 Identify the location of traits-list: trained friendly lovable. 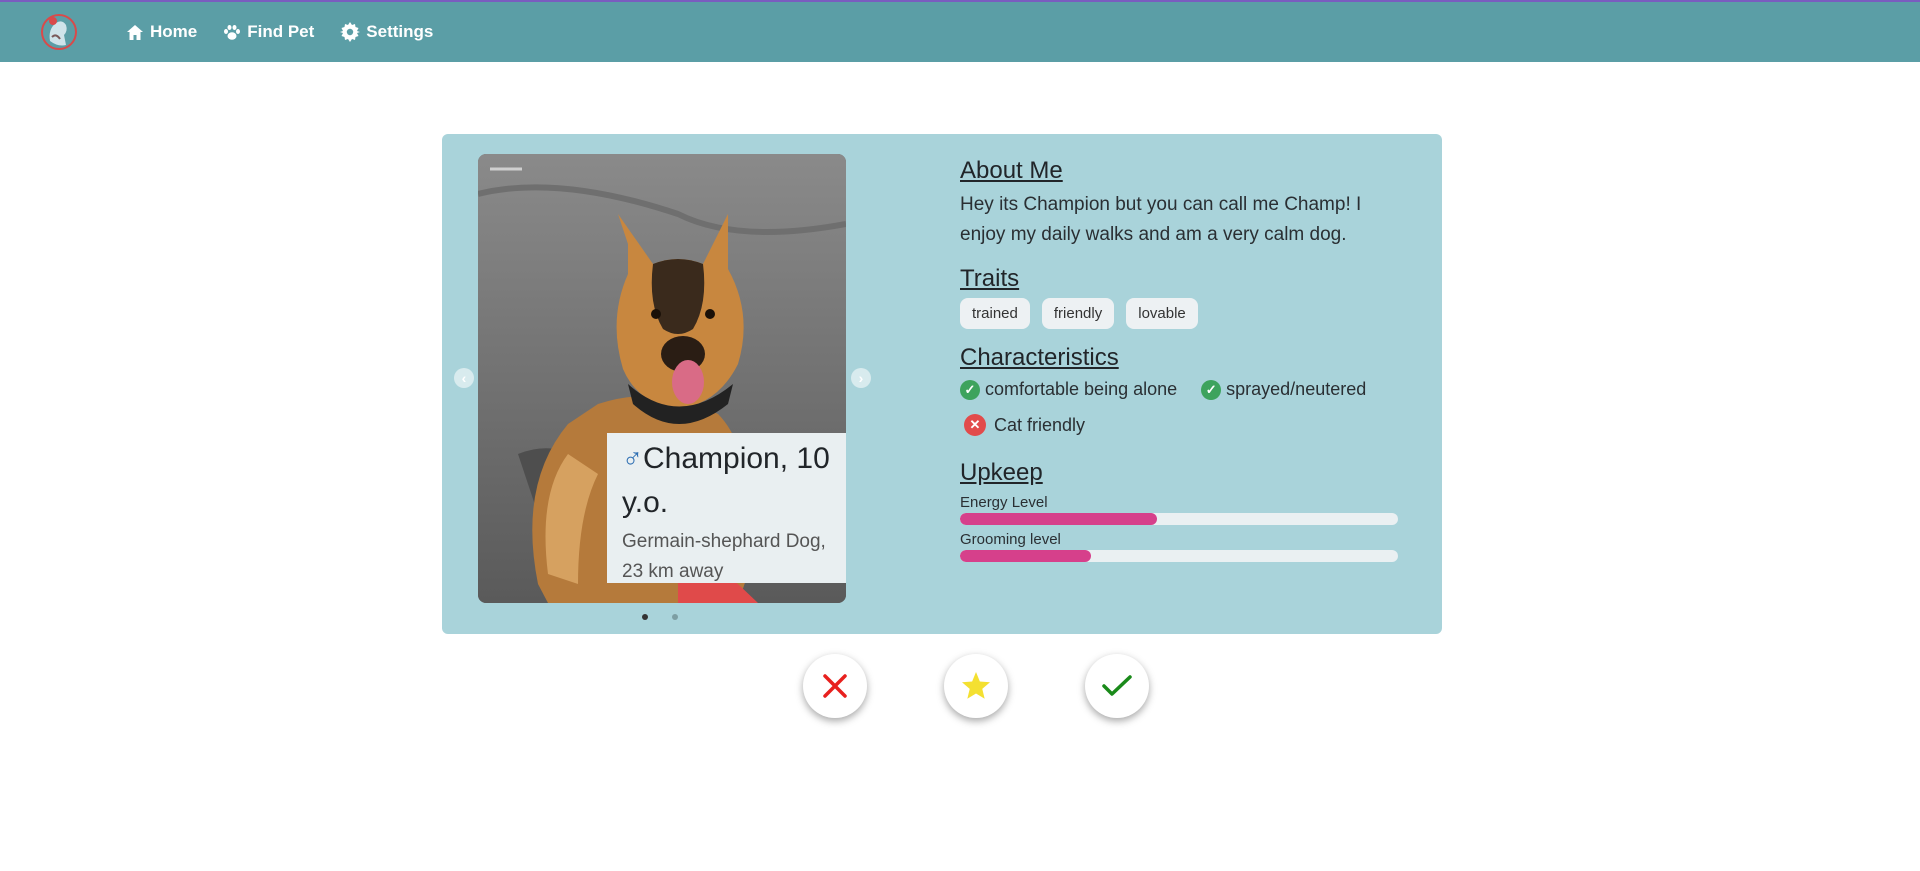
(1180, 313).